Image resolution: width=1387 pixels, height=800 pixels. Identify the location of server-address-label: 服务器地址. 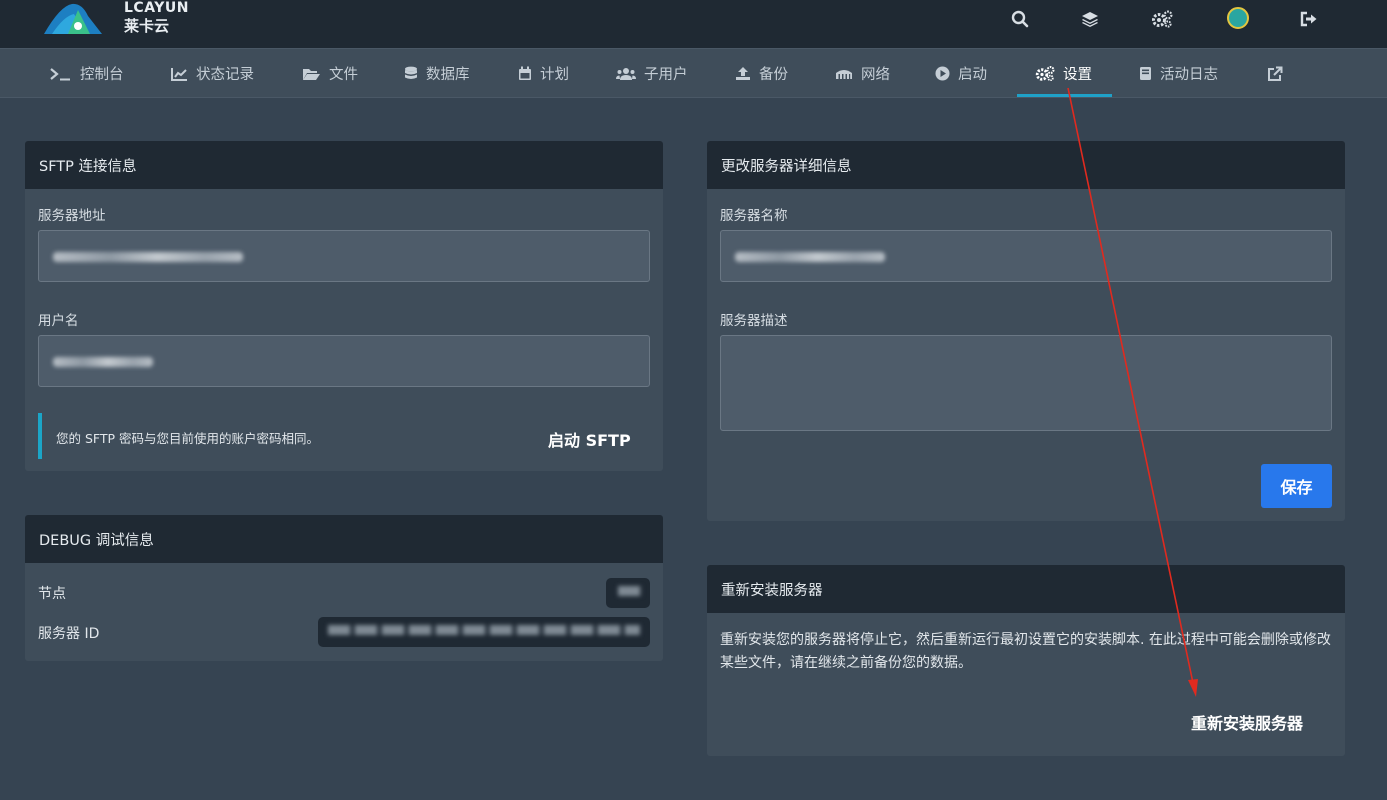
(72, 216).